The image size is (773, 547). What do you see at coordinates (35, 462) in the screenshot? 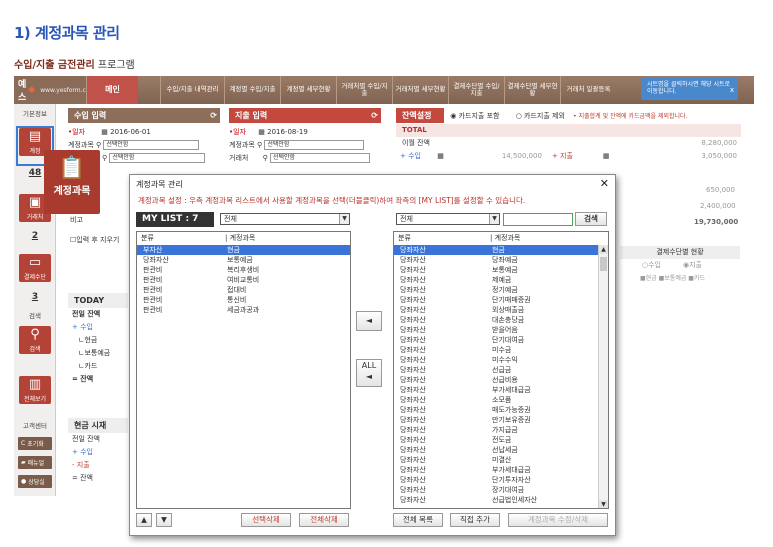
I see `sidebar-manual-button: ▰ 매뉴얼` at bounding box center [35, 462].